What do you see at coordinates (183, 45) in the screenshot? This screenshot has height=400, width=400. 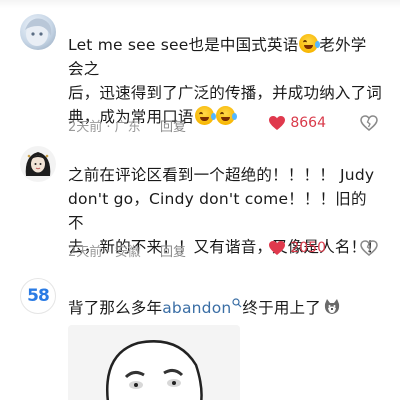 I see `comment-text-part: Let me see see也是中国式英语` at bounding box center [183, 45].